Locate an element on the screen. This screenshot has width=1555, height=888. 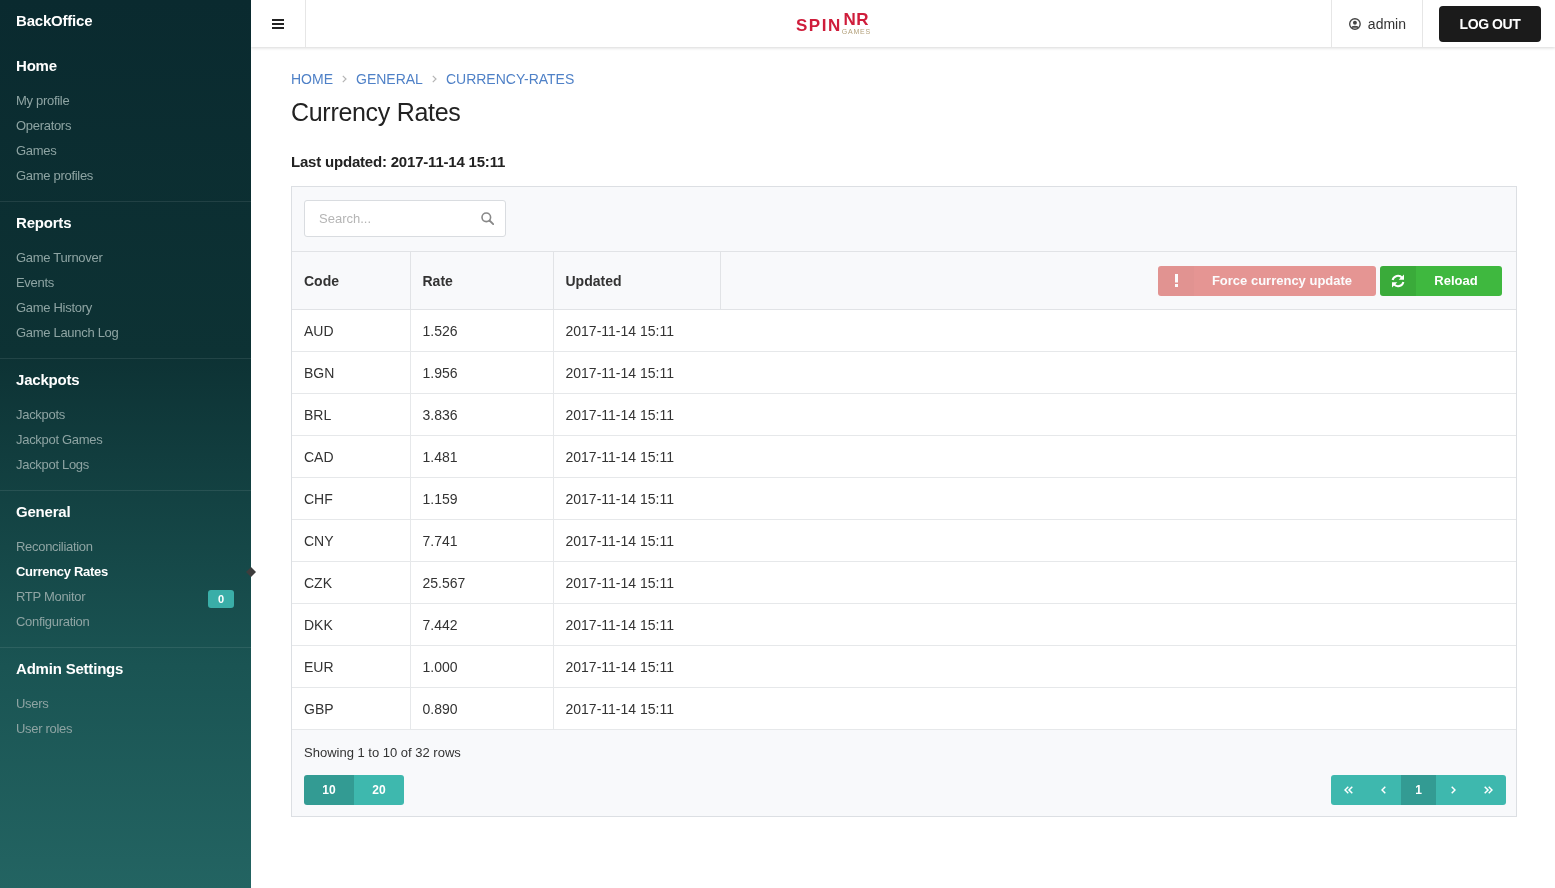
nav-link: Game Turnover is located at coordinates (59, 257).